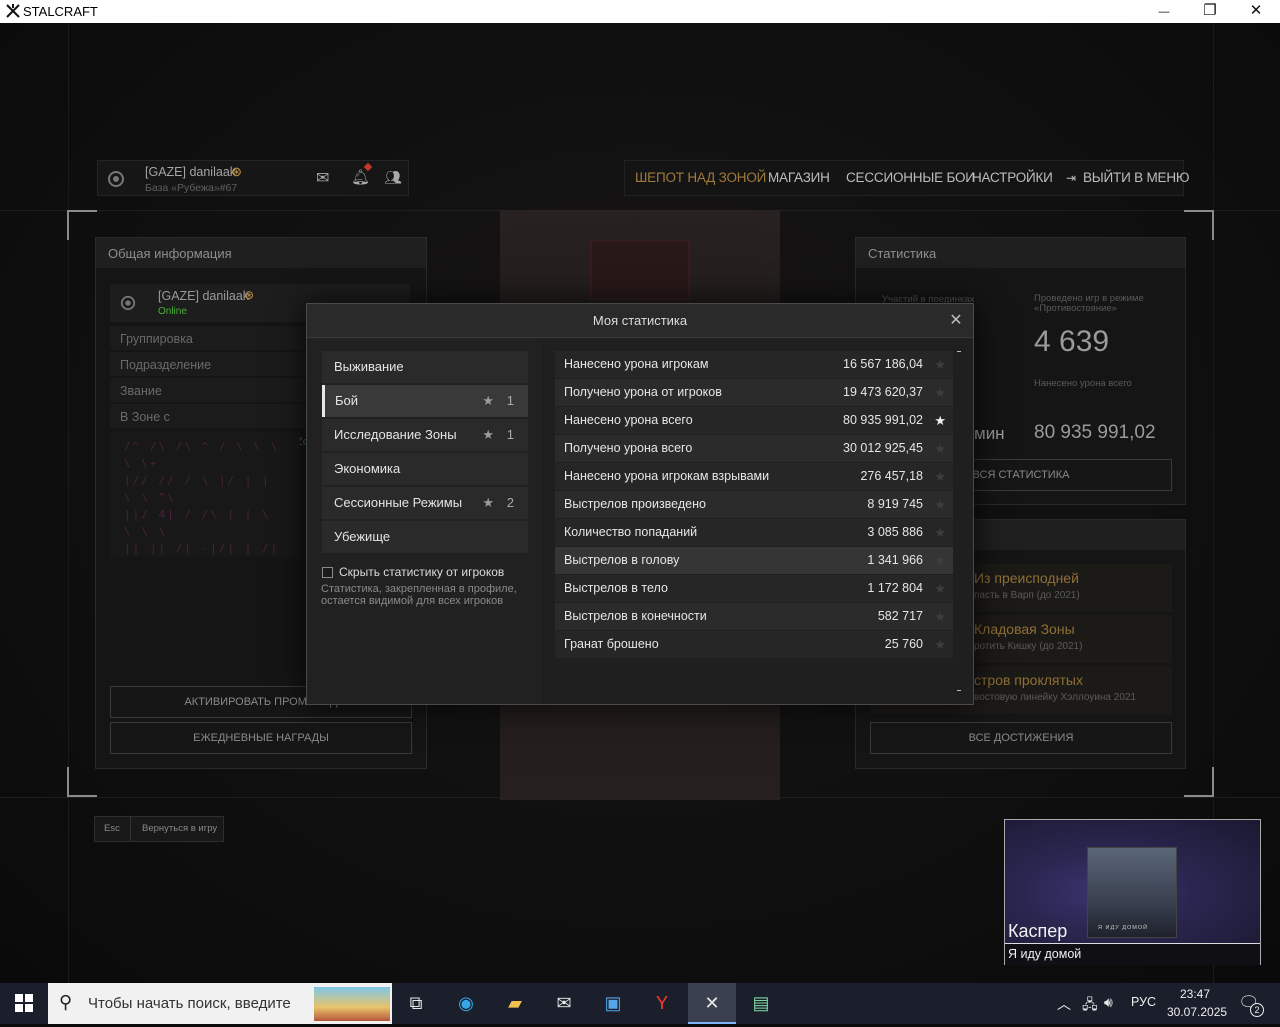 The height and width of the screenshot is (1027, 1280). I want to click on glitch-line: ||/ 4| / /\ | | \ \ \ \, so click(197, 523).